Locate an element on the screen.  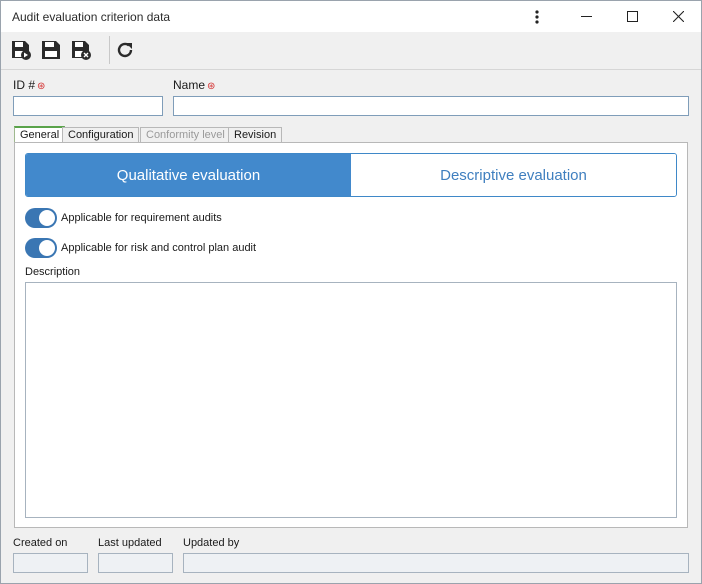
created-on-label: Created on is located at coordinates (40, 543).